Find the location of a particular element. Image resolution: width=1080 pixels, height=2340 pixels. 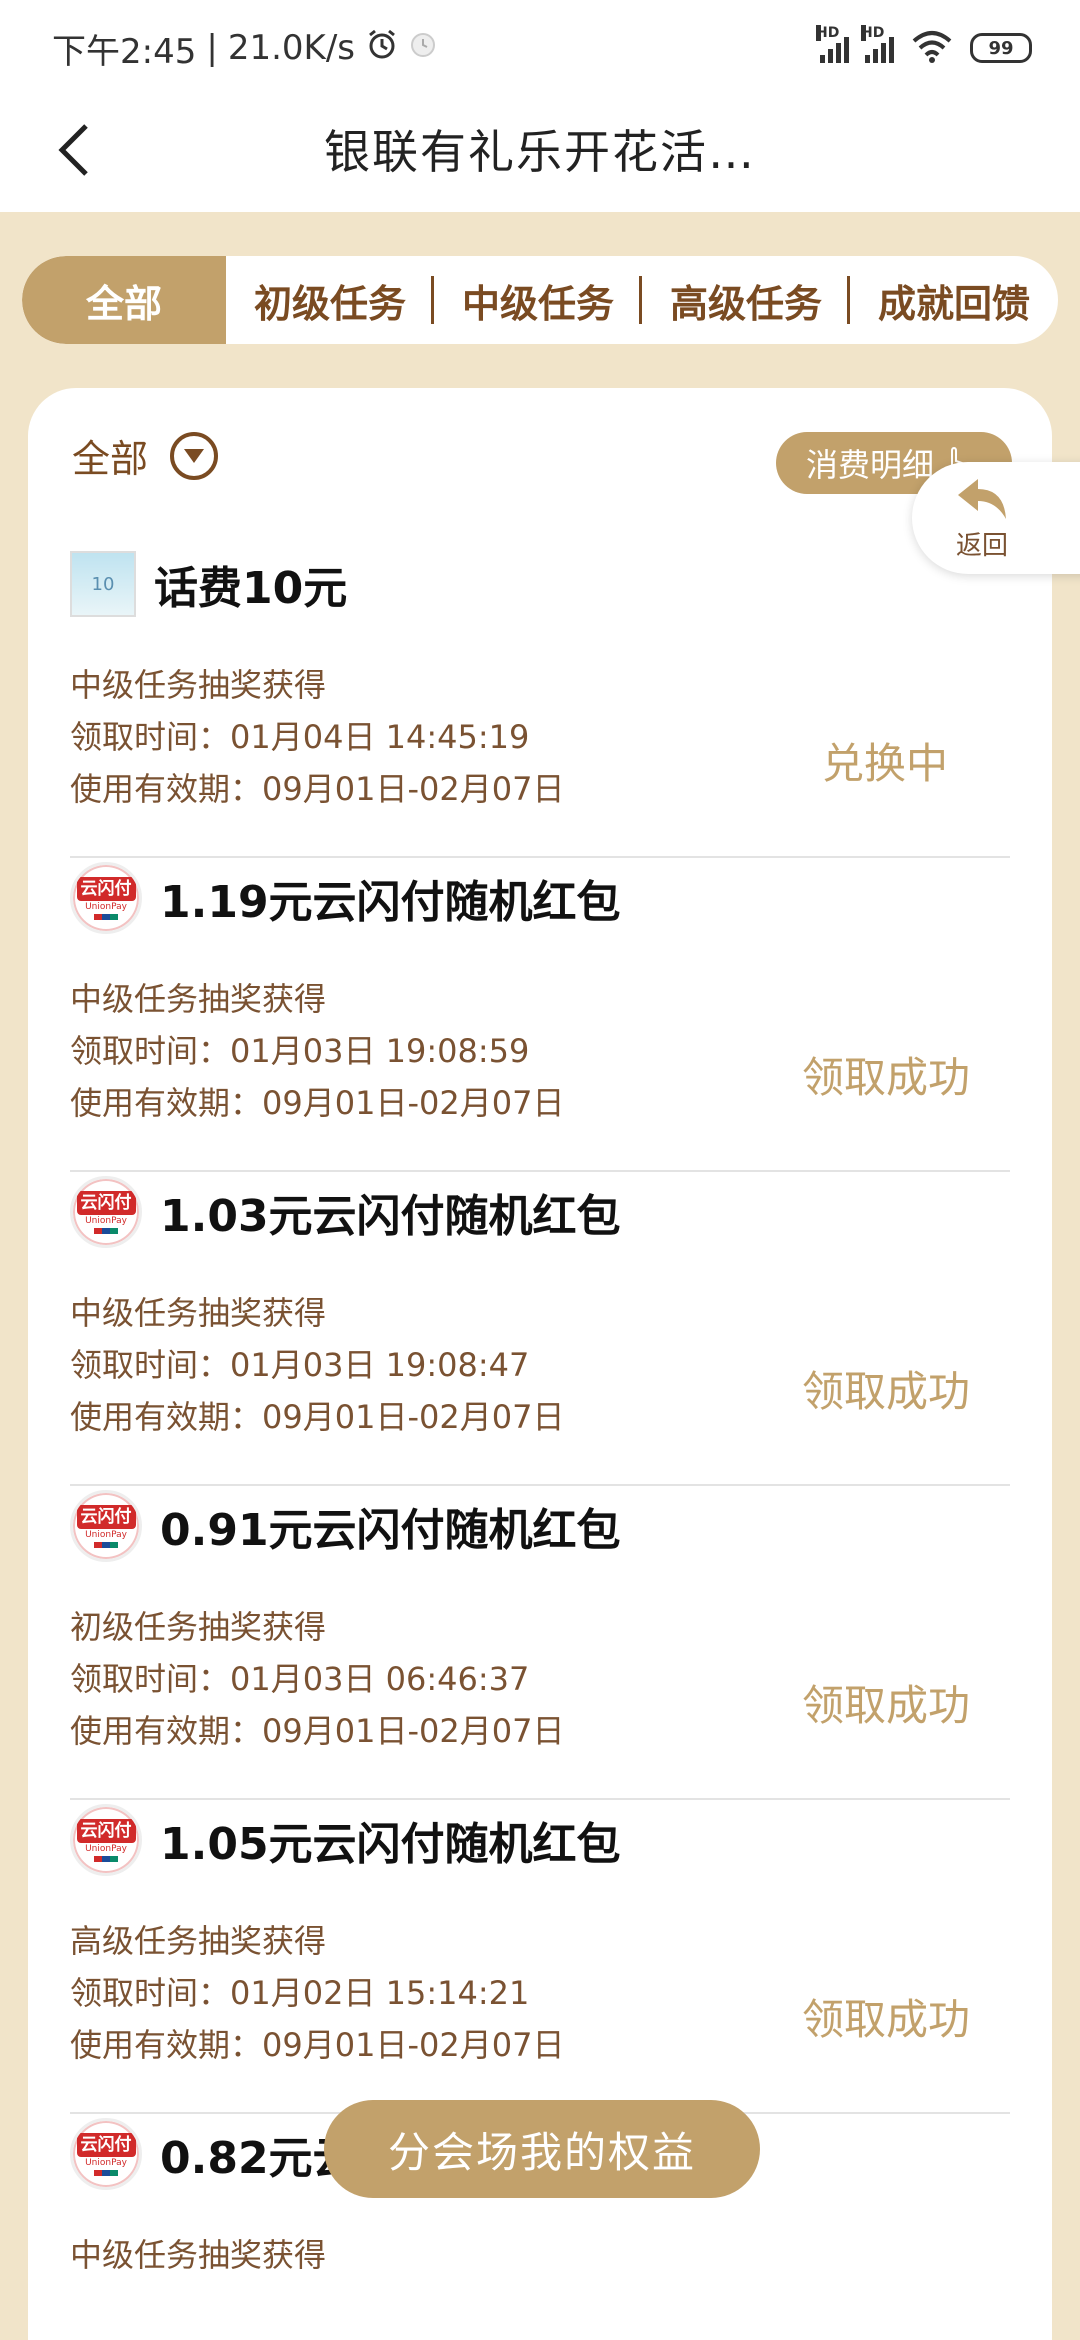

item-name: 1.03元云闪付随机红包 is located at coordinates (390, 1216).